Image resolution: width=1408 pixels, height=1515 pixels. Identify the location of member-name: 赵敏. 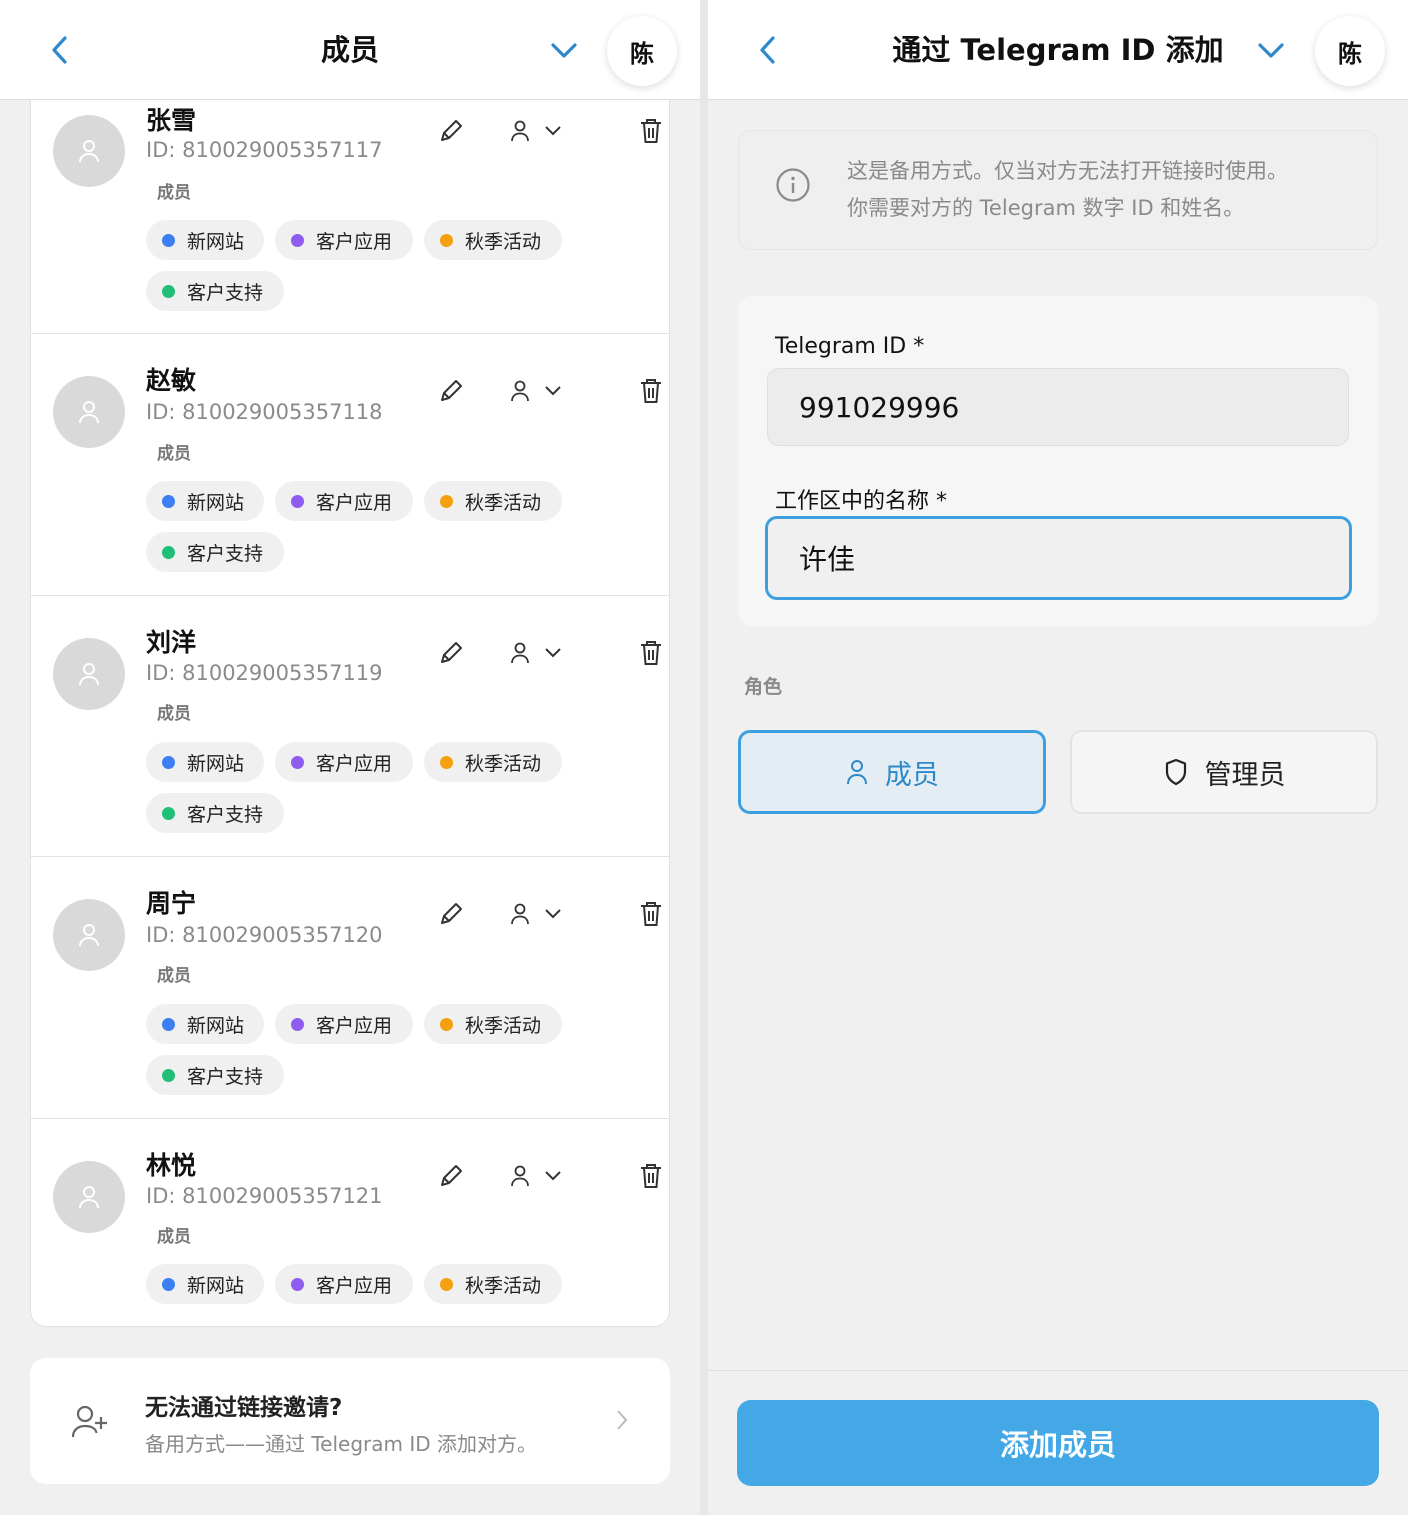
(171, 380).